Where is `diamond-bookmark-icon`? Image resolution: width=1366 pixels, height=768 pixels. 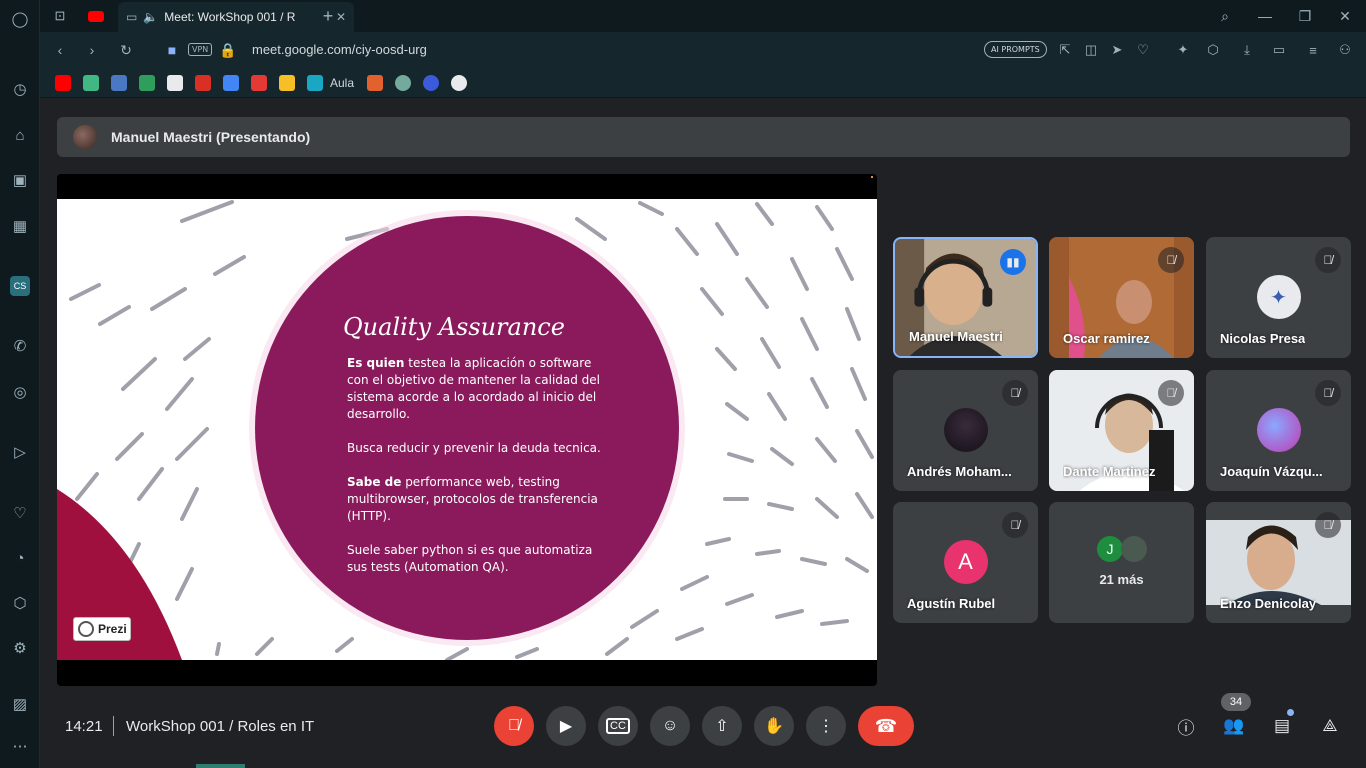 diamond-bookmark-icon is located at coordinates (231, 83).